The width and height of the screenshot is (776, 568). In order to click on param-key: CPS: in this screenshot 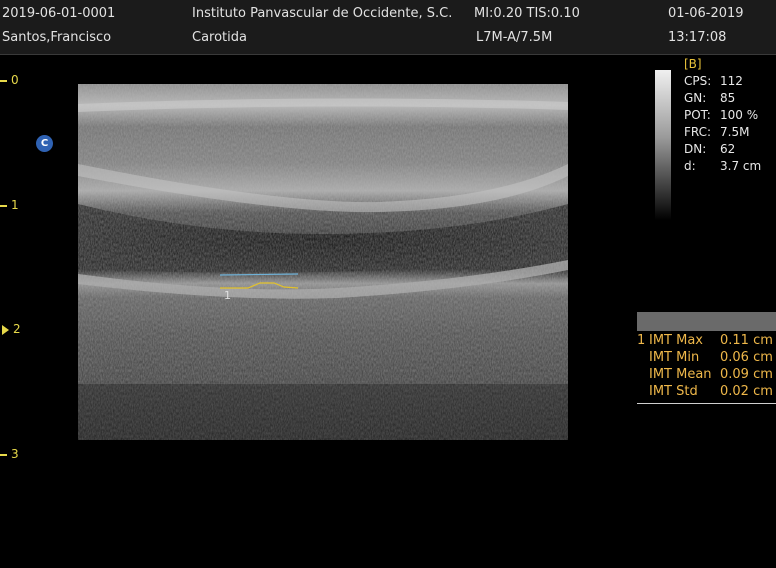, I will do `click(698, 81)`.